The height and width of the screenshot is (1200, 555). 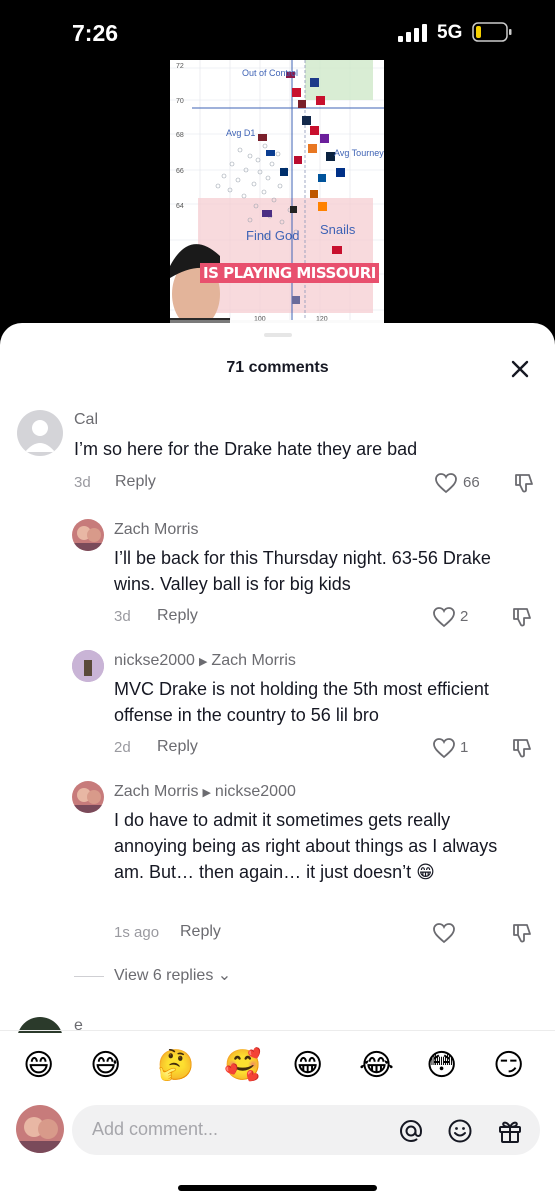 I want to click on emoji-button: 😂, so click(x=376, y=1066).